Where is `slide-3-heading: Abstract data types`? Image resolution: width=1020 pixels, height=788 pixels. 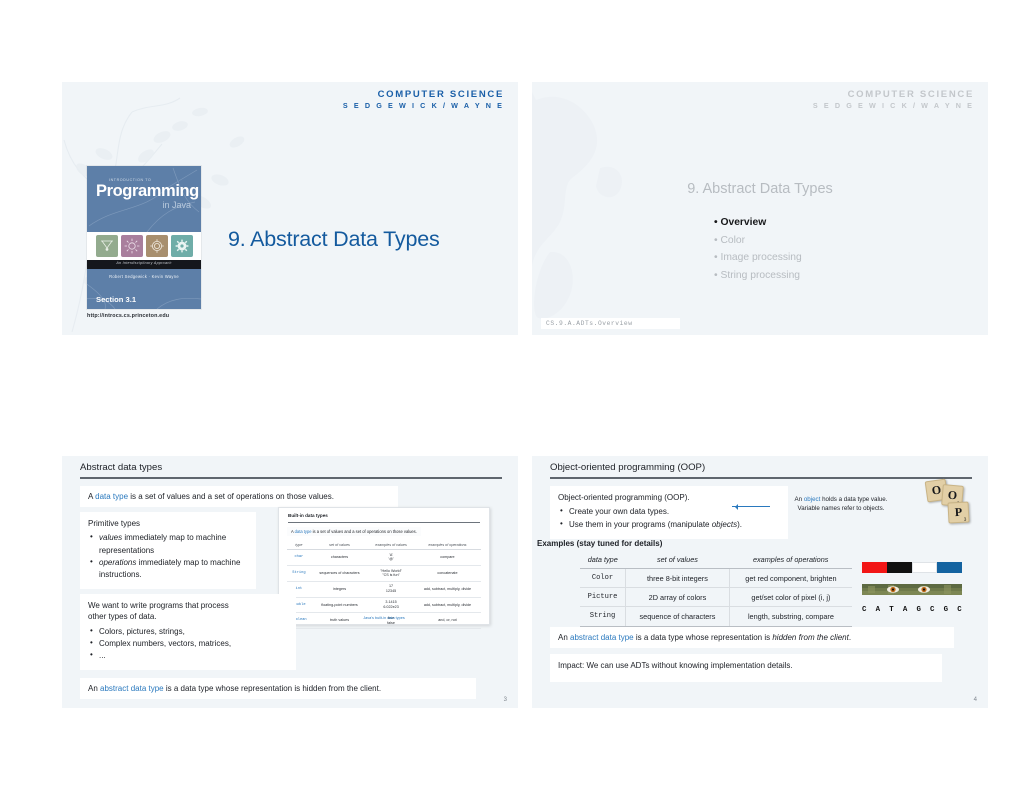
slide-3-heading: Abstract data types is located at coordinates (121, 467).